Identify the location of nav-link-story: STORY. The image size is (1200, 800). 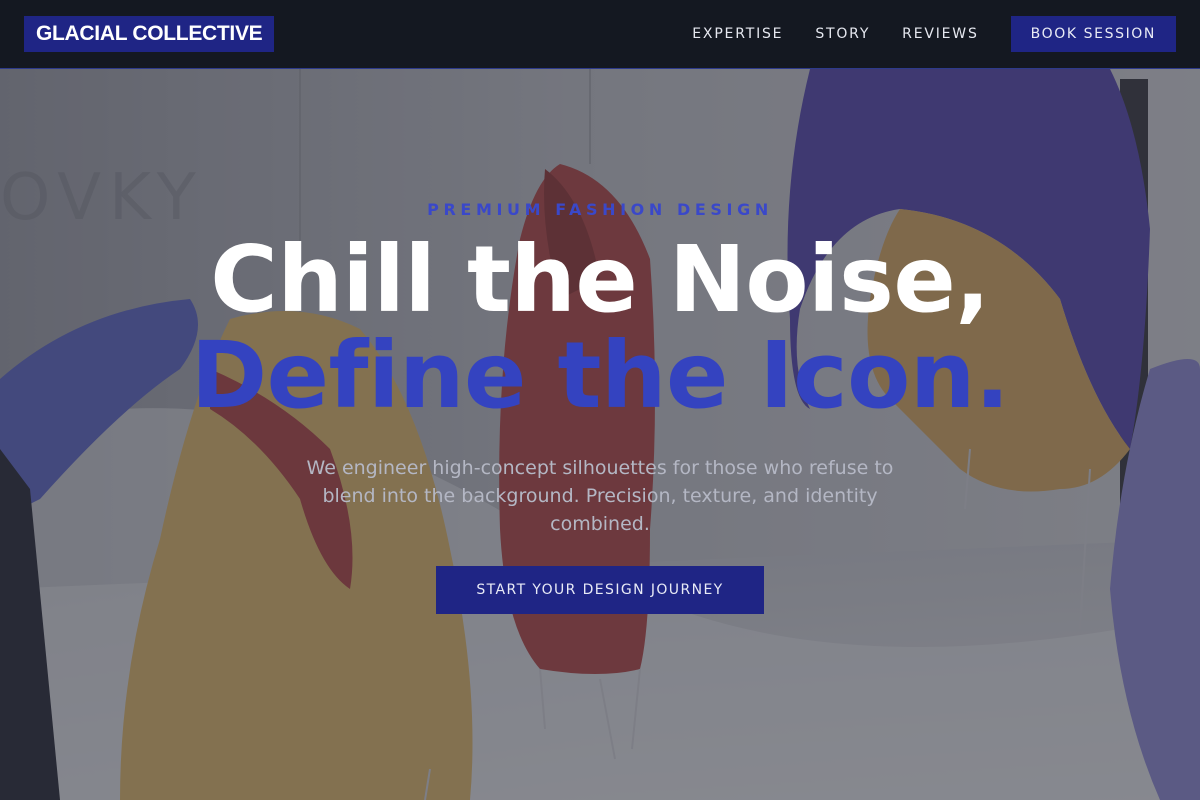
(842, 34).